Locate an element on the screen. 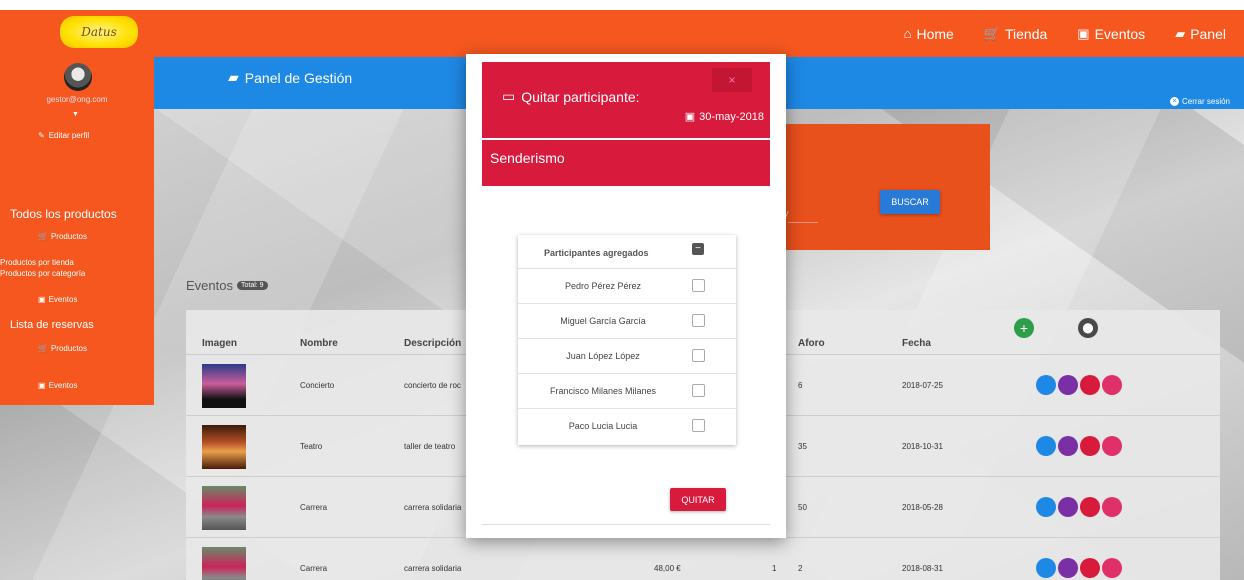  sidebar-item-events: ▣ Eventos is located at coordinates (57, 299).